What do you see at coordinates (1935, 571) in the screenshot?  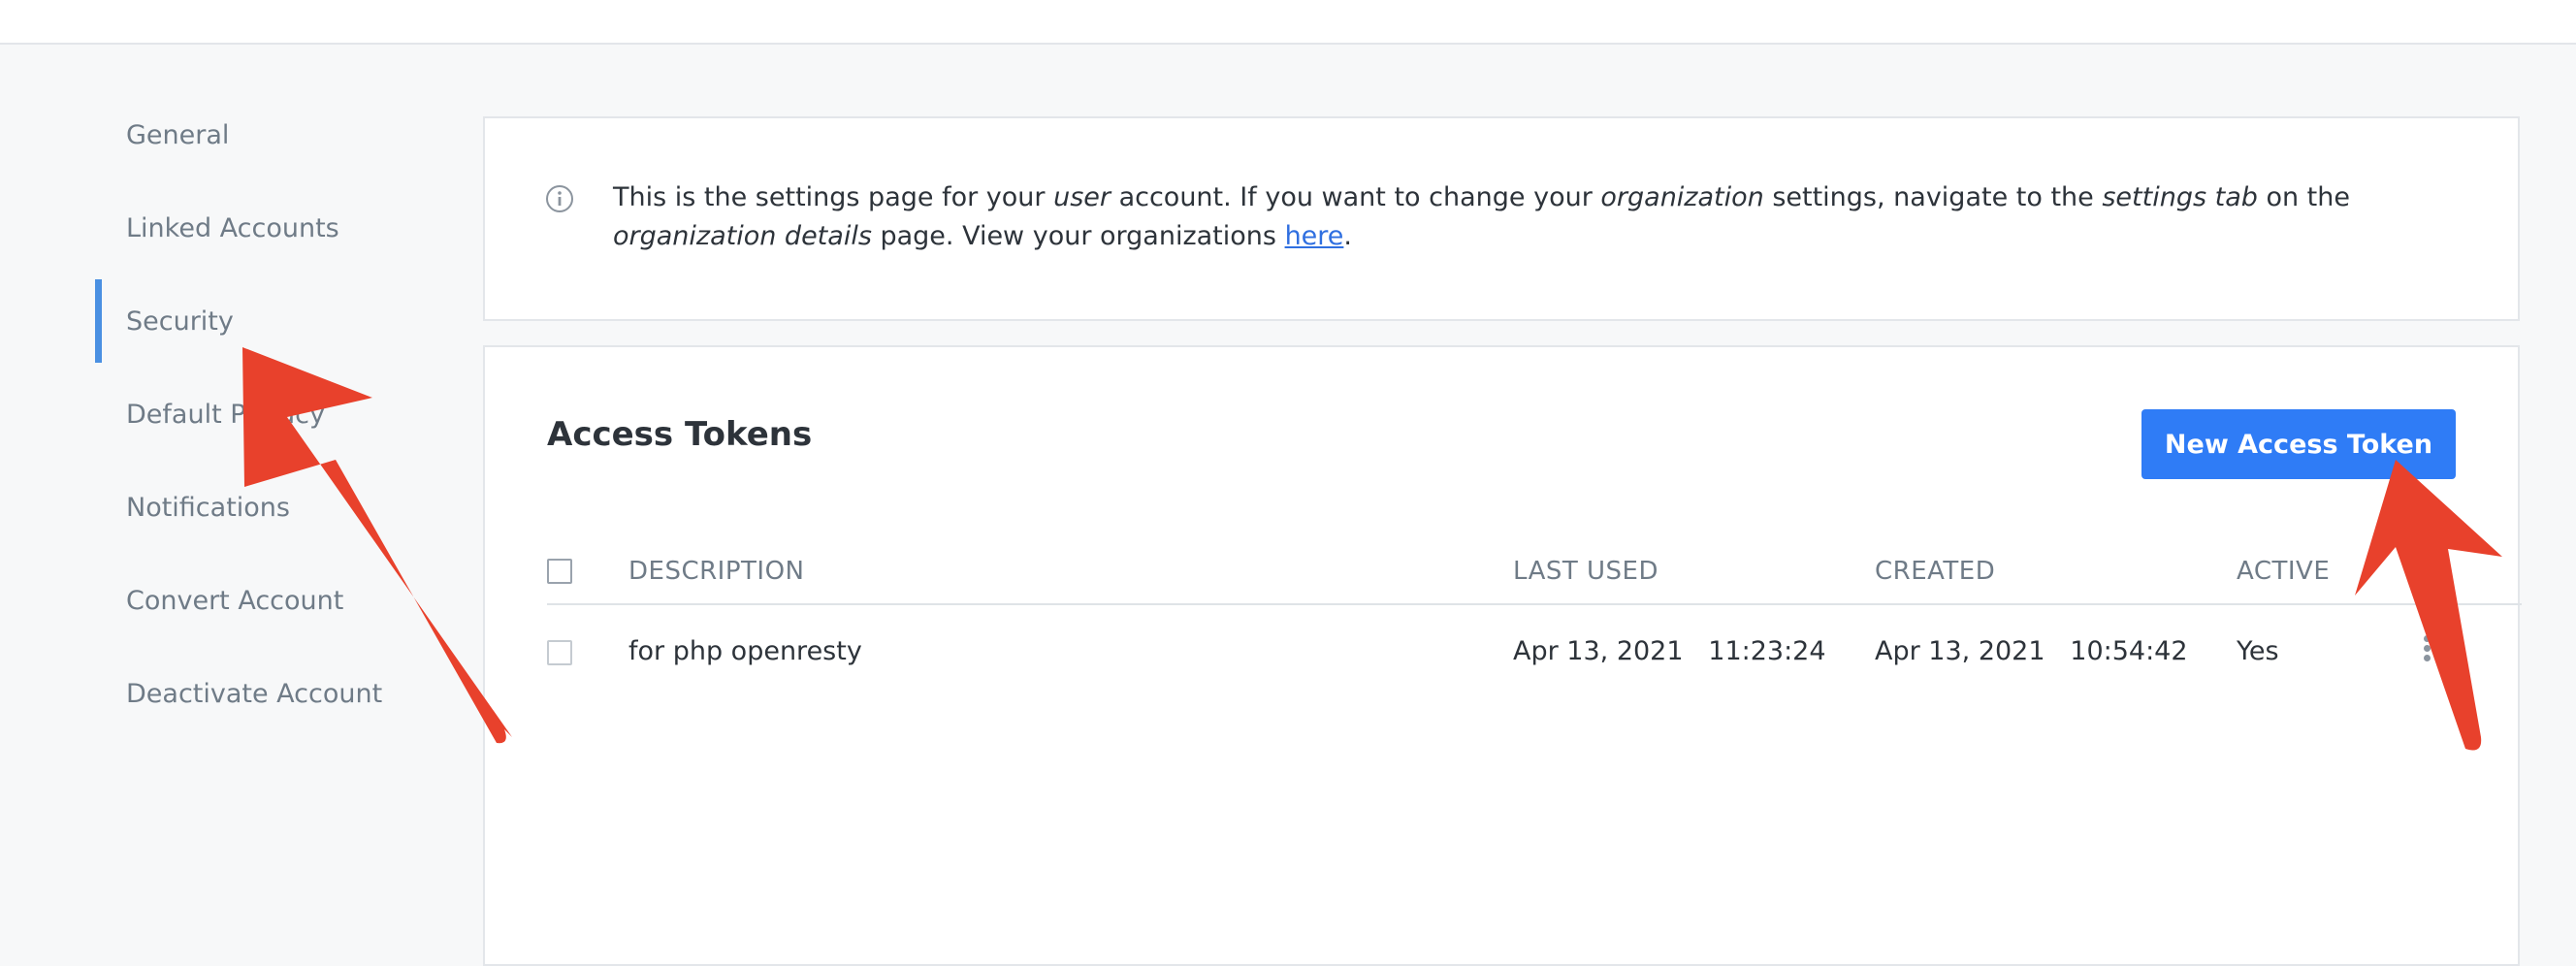 I see `column-created: CREATED` at bounding box center [1935, 571].